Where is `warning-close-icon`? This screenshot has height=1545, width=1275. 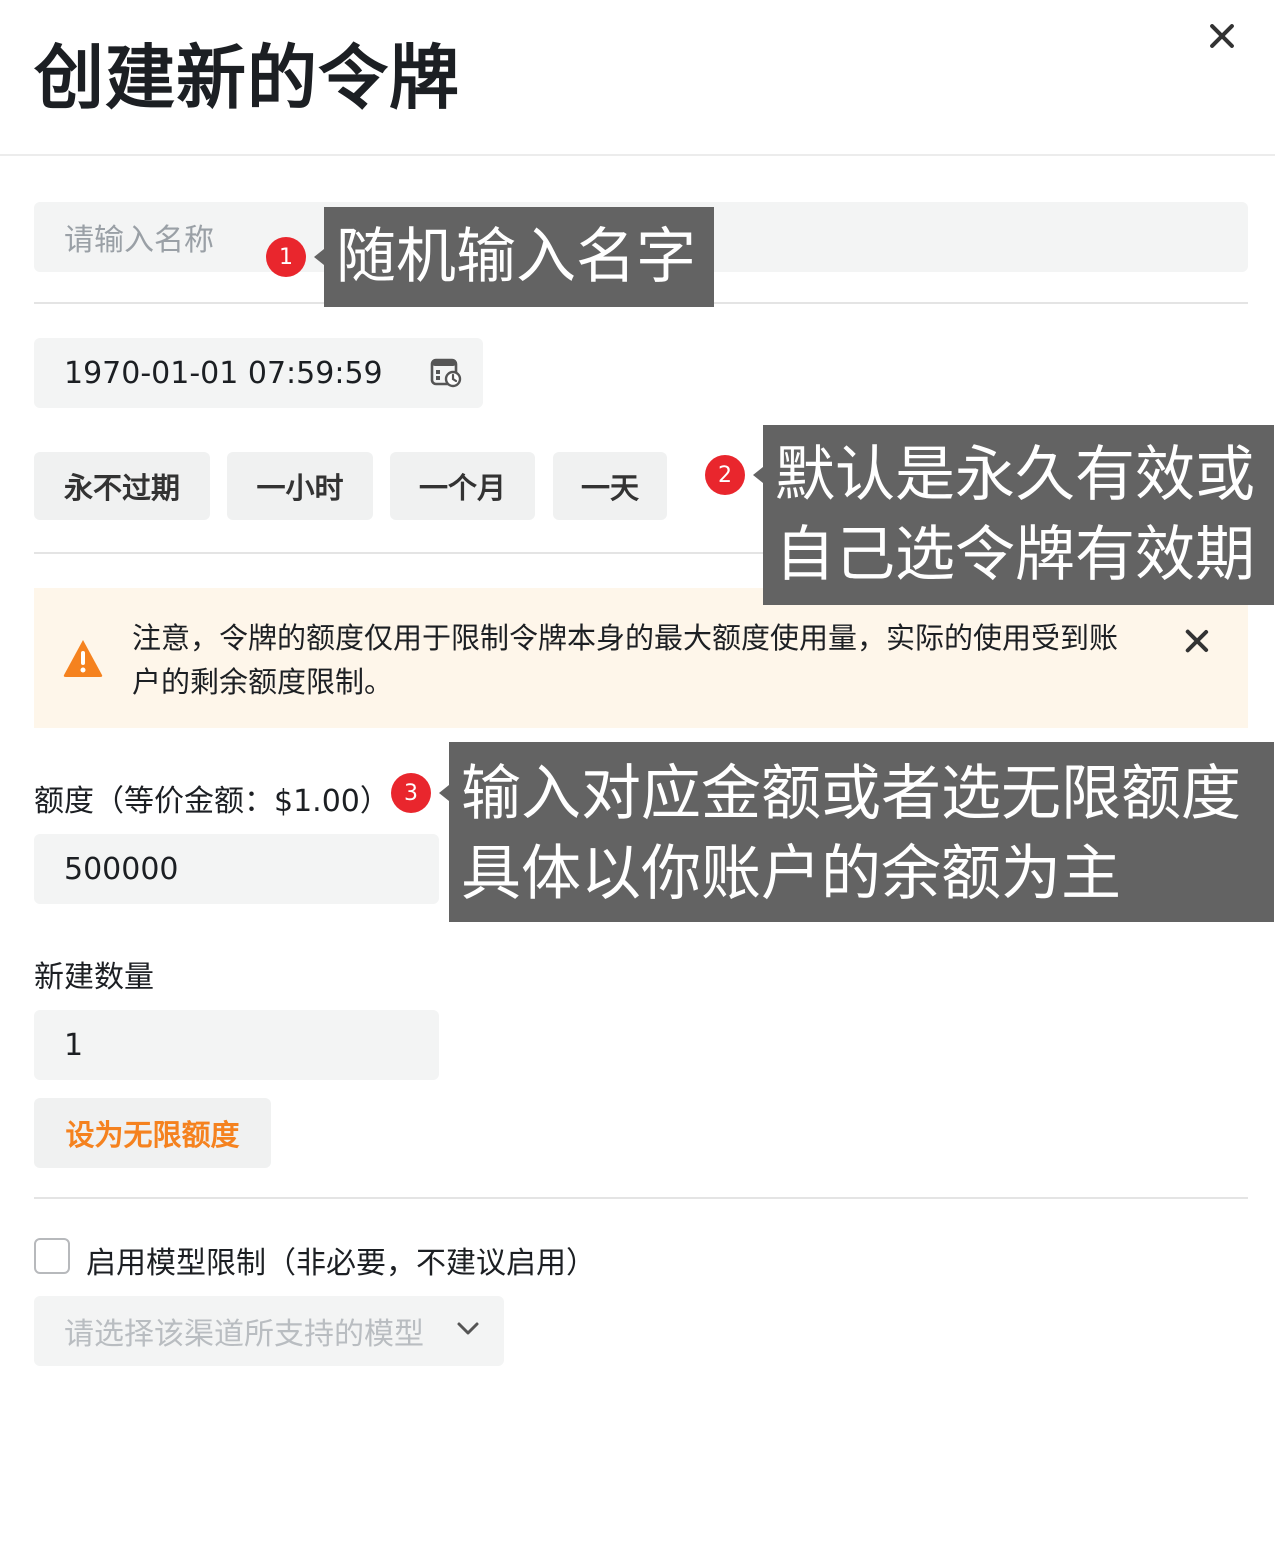
warning-close-icon is located at coordinates (1197, 642).